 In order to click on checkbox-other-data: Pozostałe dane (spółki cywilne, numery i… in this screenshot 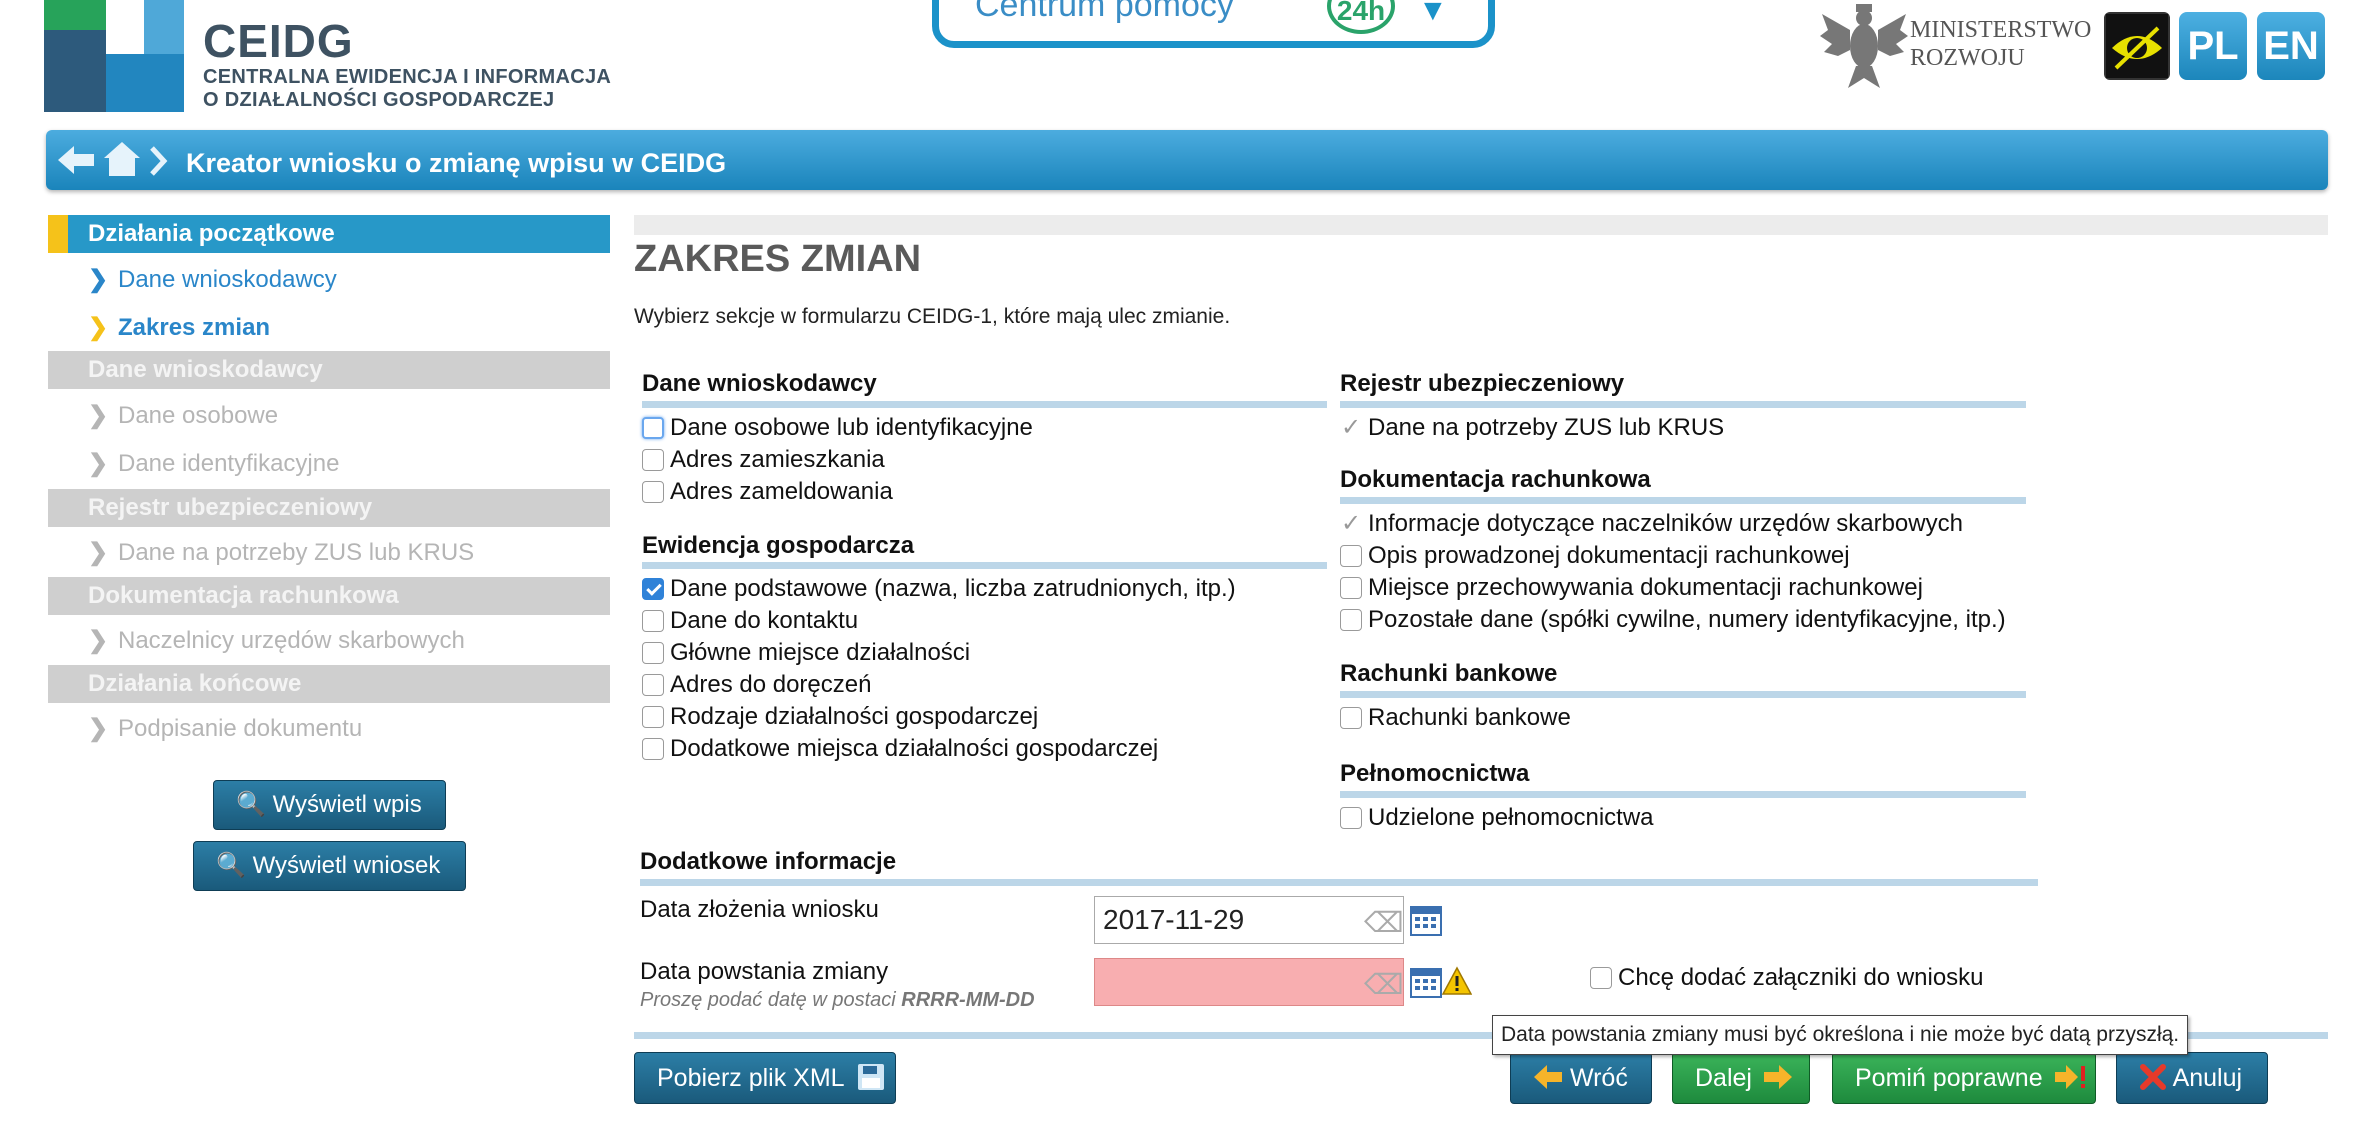, I will do `click(1673, 620)`.